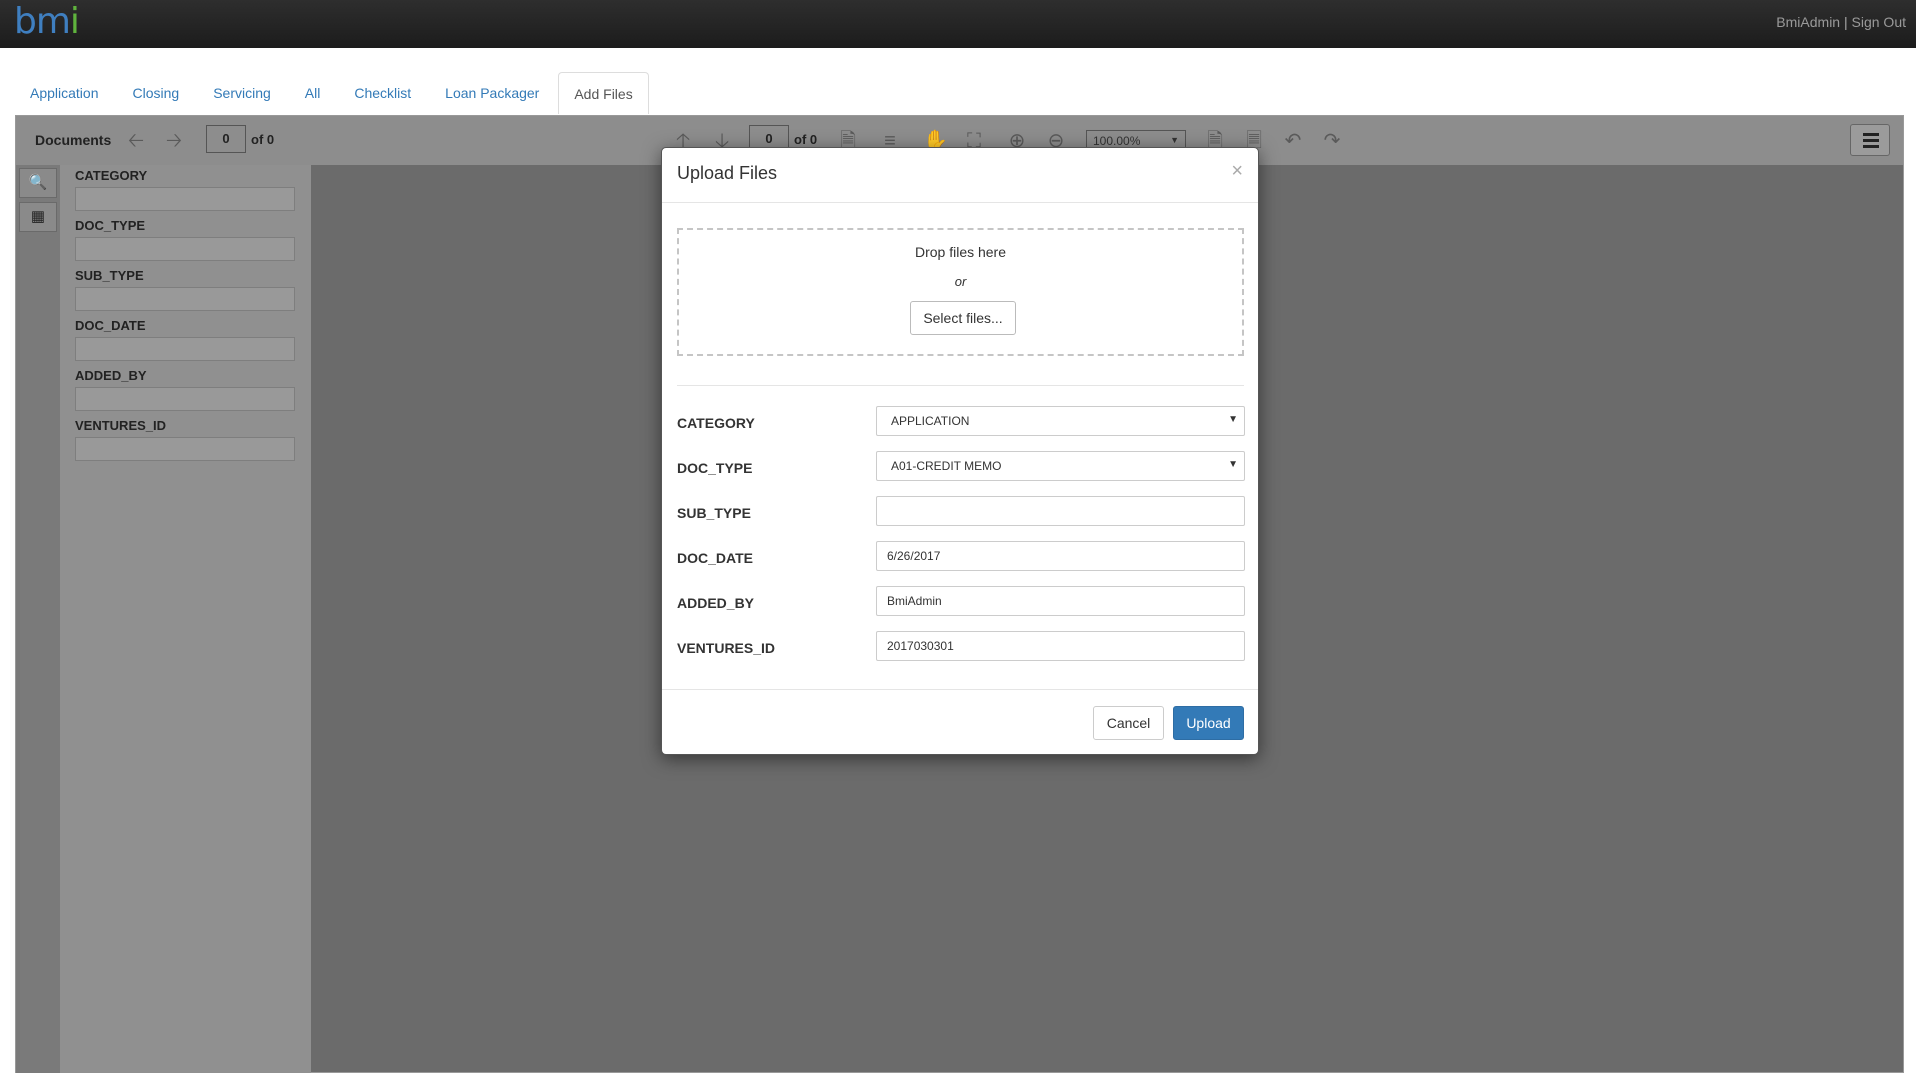 The height and width of the screenshot is (1074, 1916). I want to click on redo-icon: ↷, so click(1332, 141).